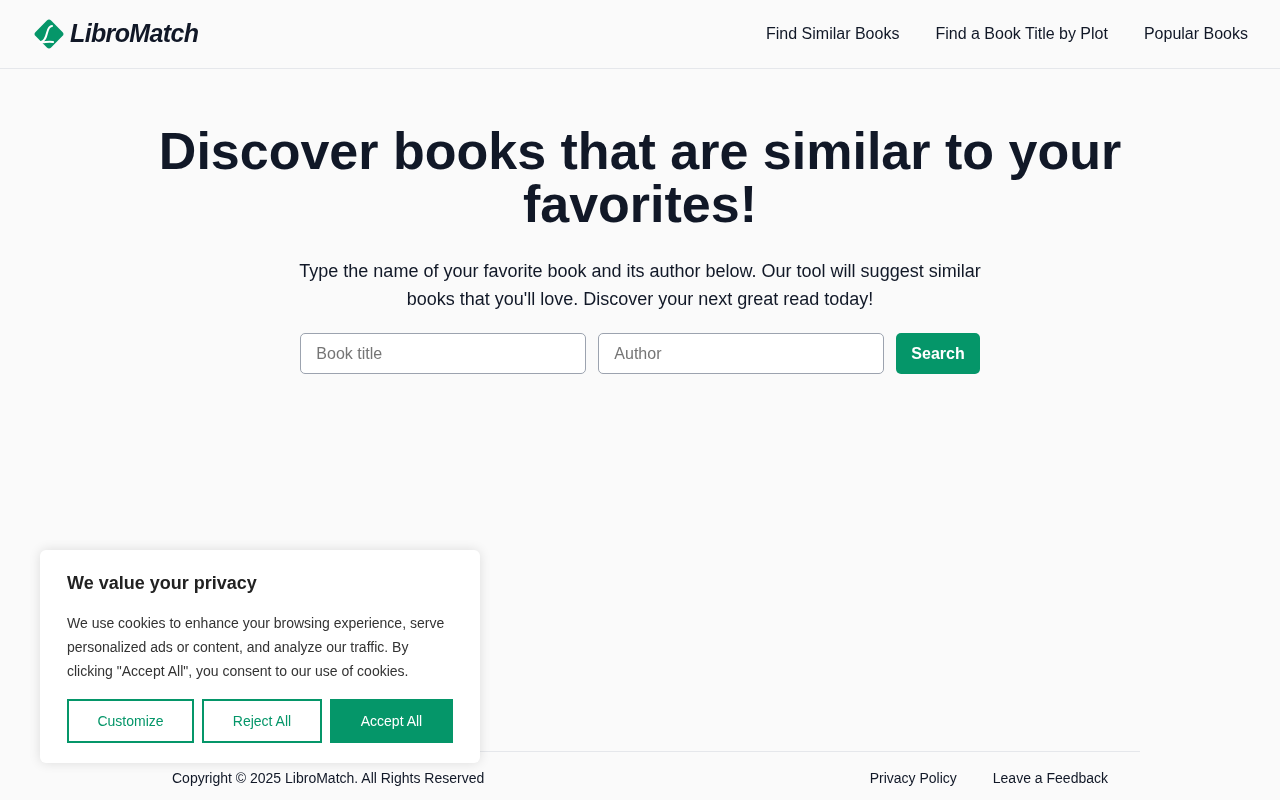 The image size is (1280, 800). I want to click on nav-link: Popular Books, so click(1195, 34).